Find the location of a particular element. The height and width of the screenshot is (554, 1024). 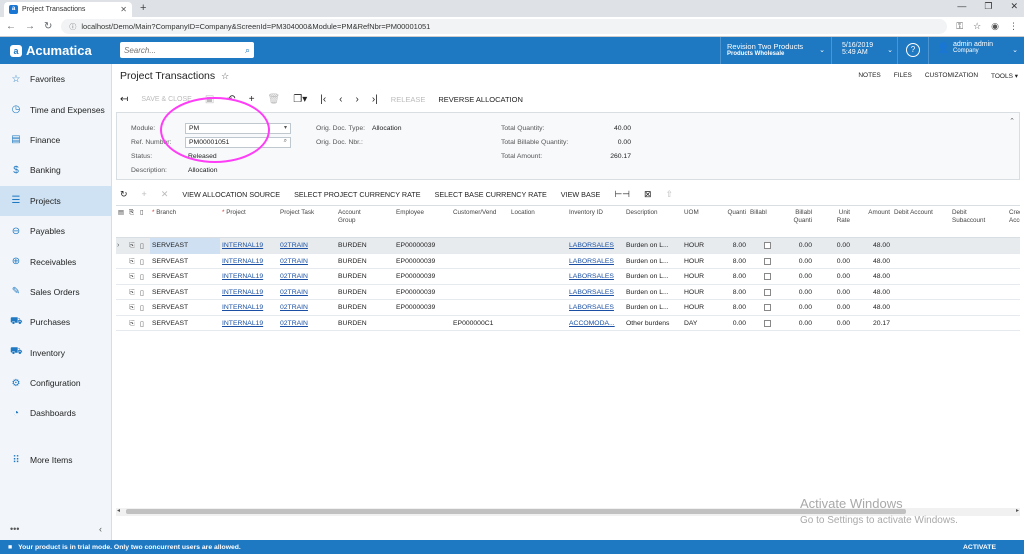

sidebar-item-finance: ▤ Finance is located at coordinates (55, 140).